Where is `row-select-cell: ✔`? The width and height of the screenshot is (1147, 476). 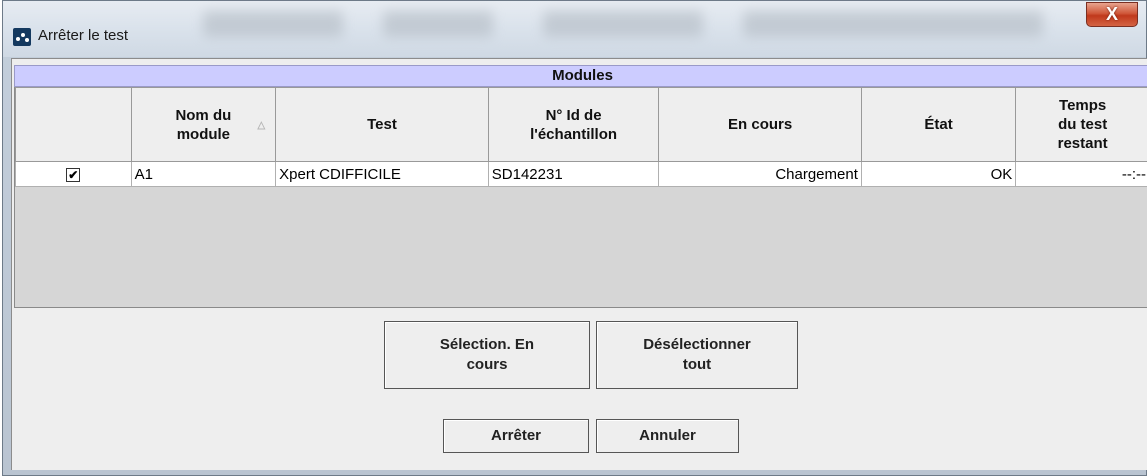 row-select-cell: ✔ is located at coordinates (73, 174).